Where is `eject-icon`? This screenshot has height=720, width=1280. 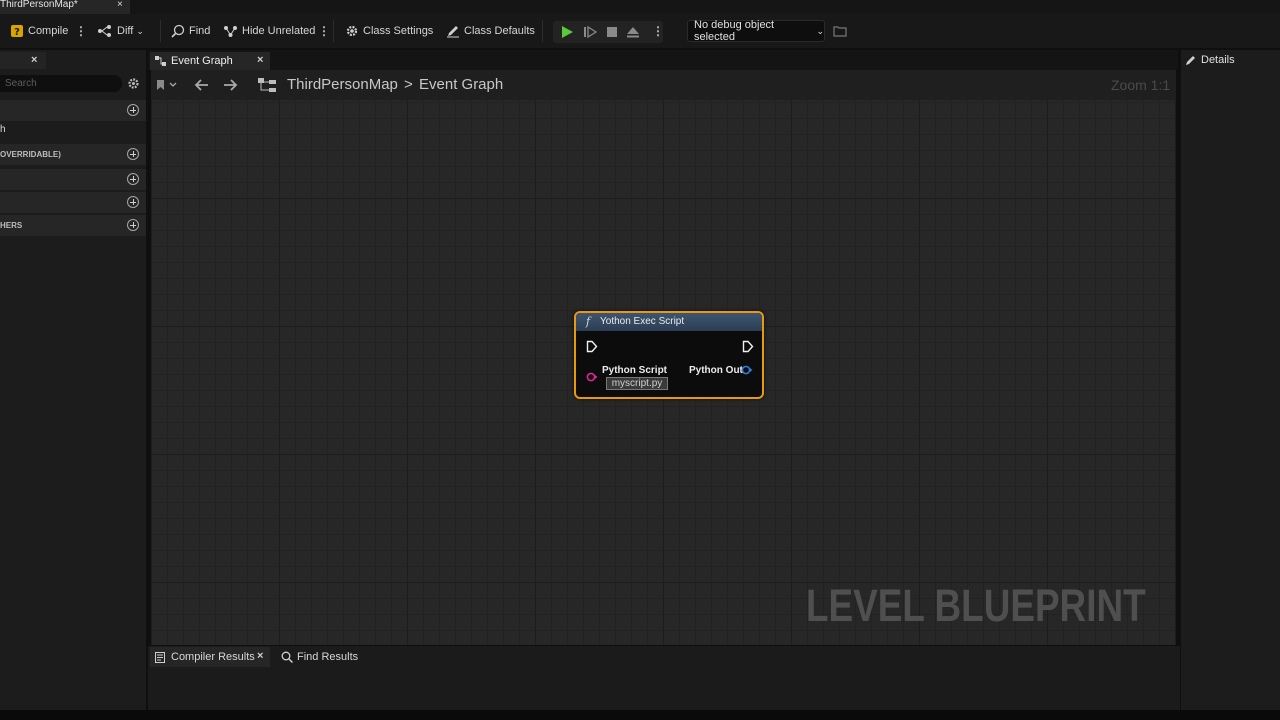 eject-icon is located at coordinates (633, 32).